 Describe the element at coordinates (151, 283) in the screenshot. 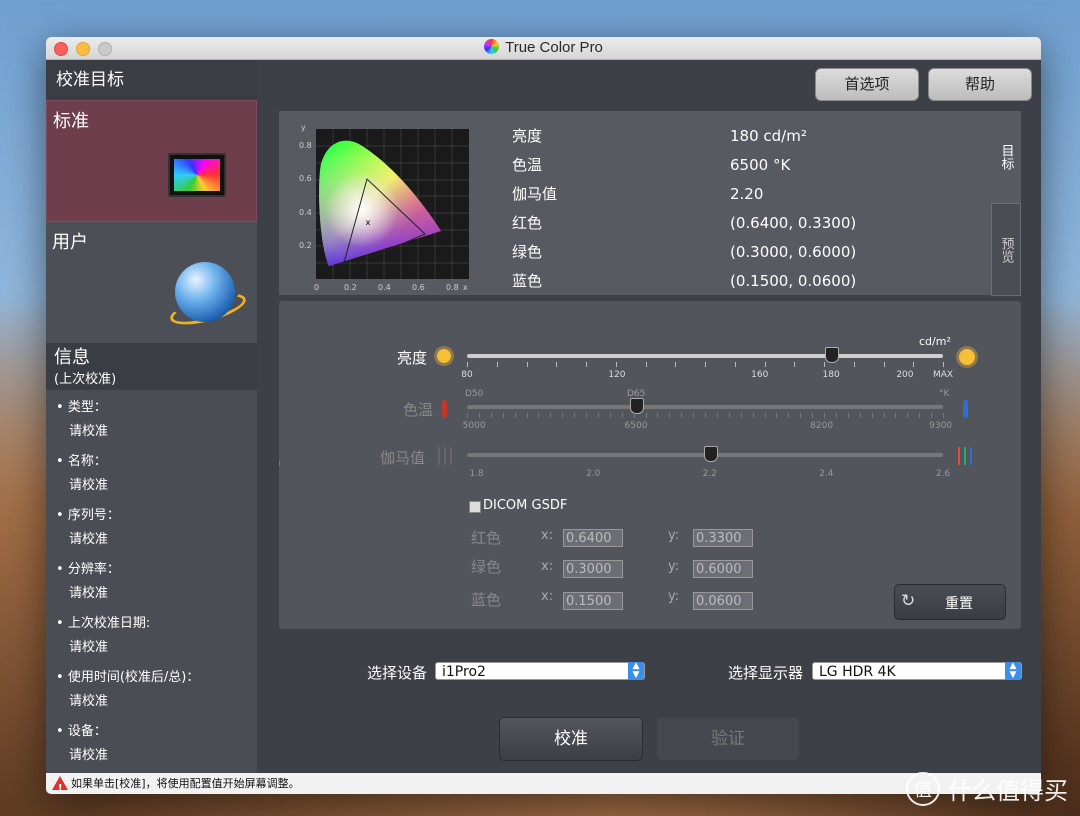

I see `sidebar-item-user: 用户` at that location.